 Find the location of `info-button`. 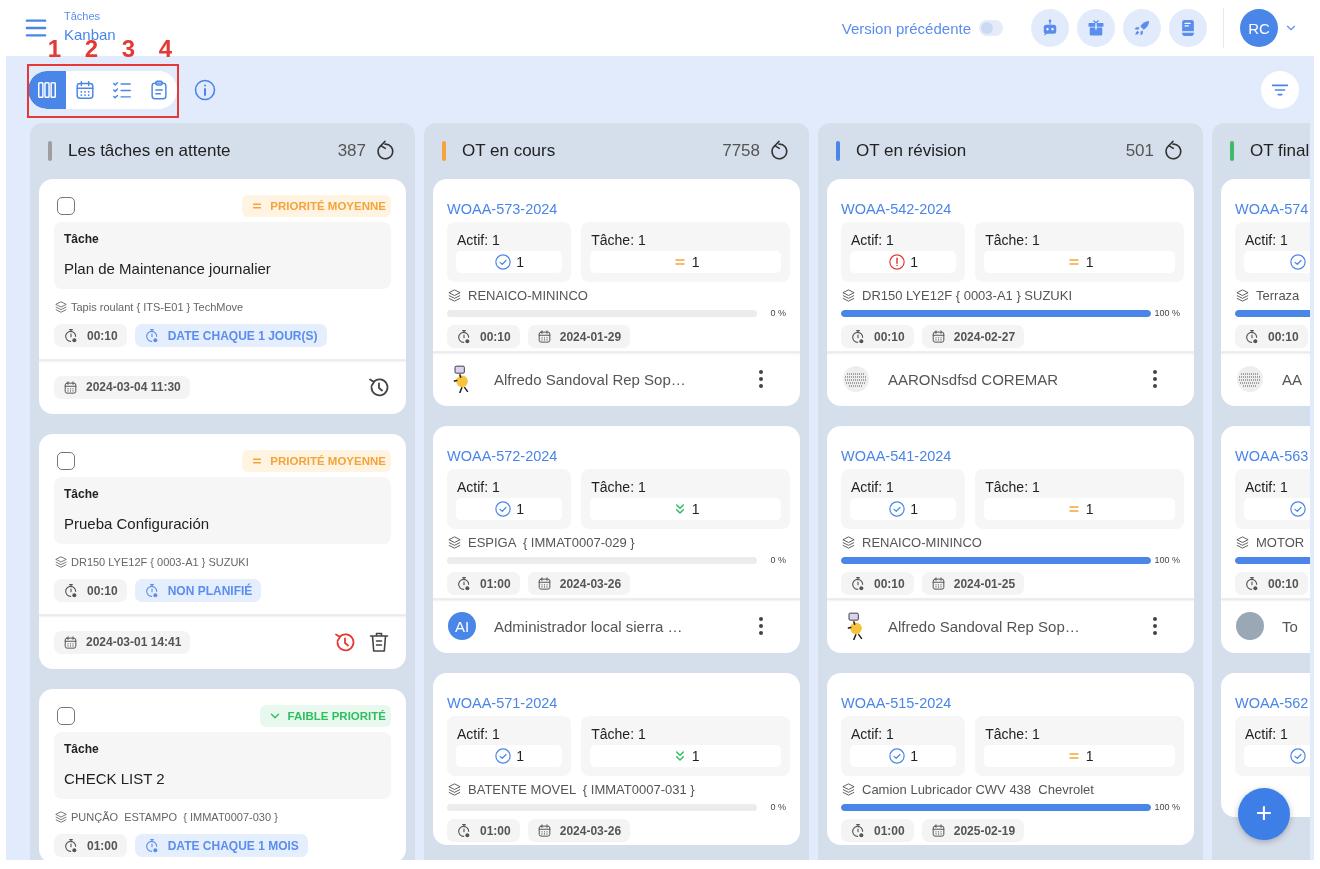

info-button is located at coordinates (205, 90).